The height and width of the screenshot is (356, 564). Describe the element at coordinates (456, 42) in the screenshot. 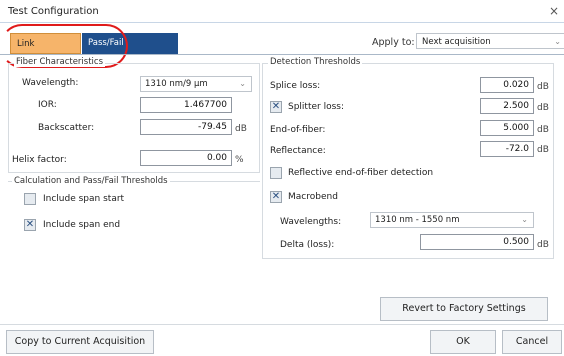

I see `apply-to-value: Next acquisition` at that location.